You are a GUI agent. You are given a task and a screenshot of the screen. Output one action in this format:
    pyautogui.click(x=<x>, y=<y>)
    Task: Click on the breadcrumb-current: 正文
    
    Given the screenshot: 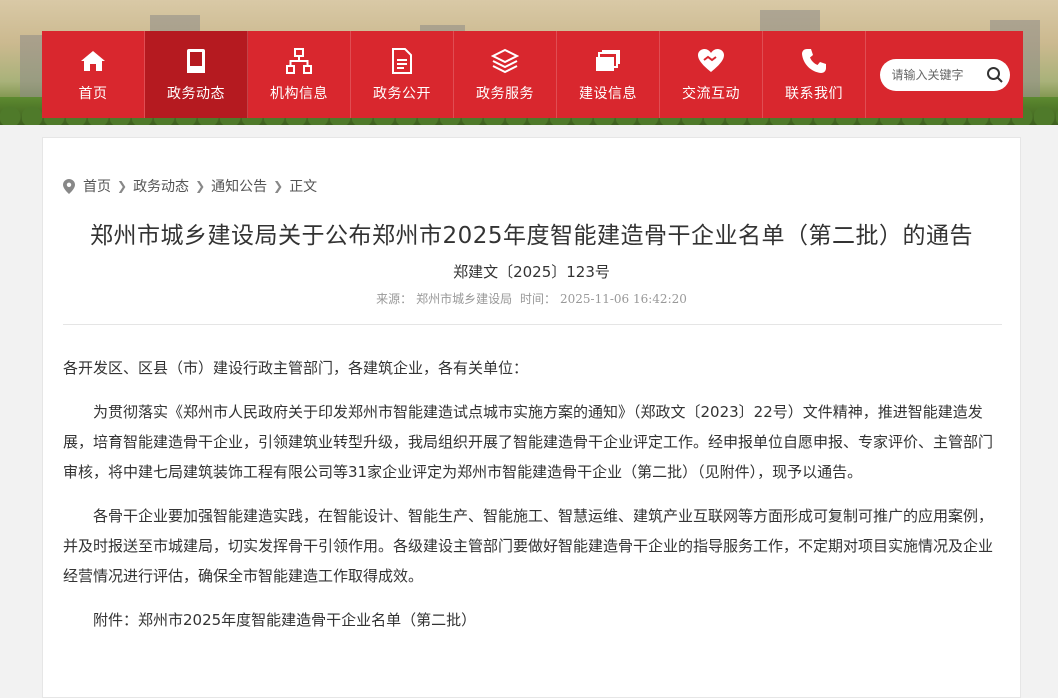 What is the action you would take?
    pyautogui.click(x=303, y=187)
    